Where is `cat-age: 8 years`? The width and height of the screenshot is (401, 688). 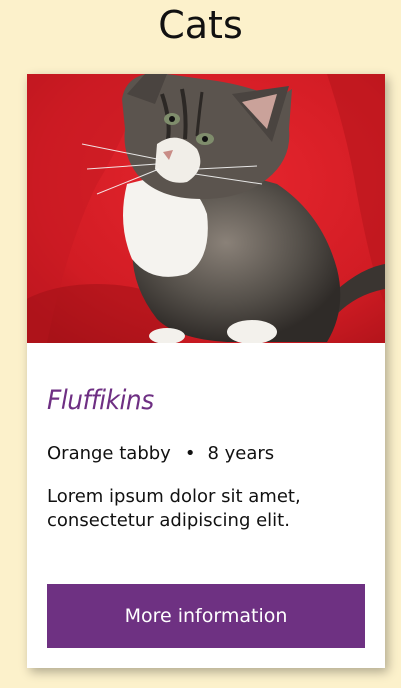
cat-age: 8 years is located at coordinates (241, 453).